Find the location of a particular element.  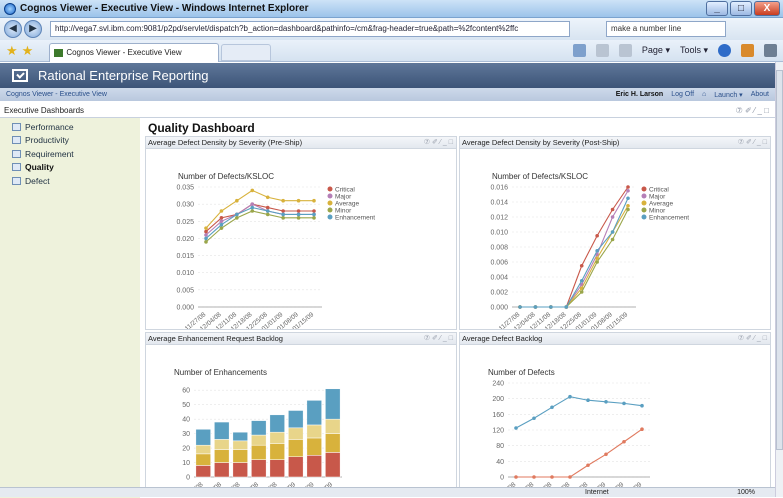

back-button: ◀ is located at coordinates (13, 29).